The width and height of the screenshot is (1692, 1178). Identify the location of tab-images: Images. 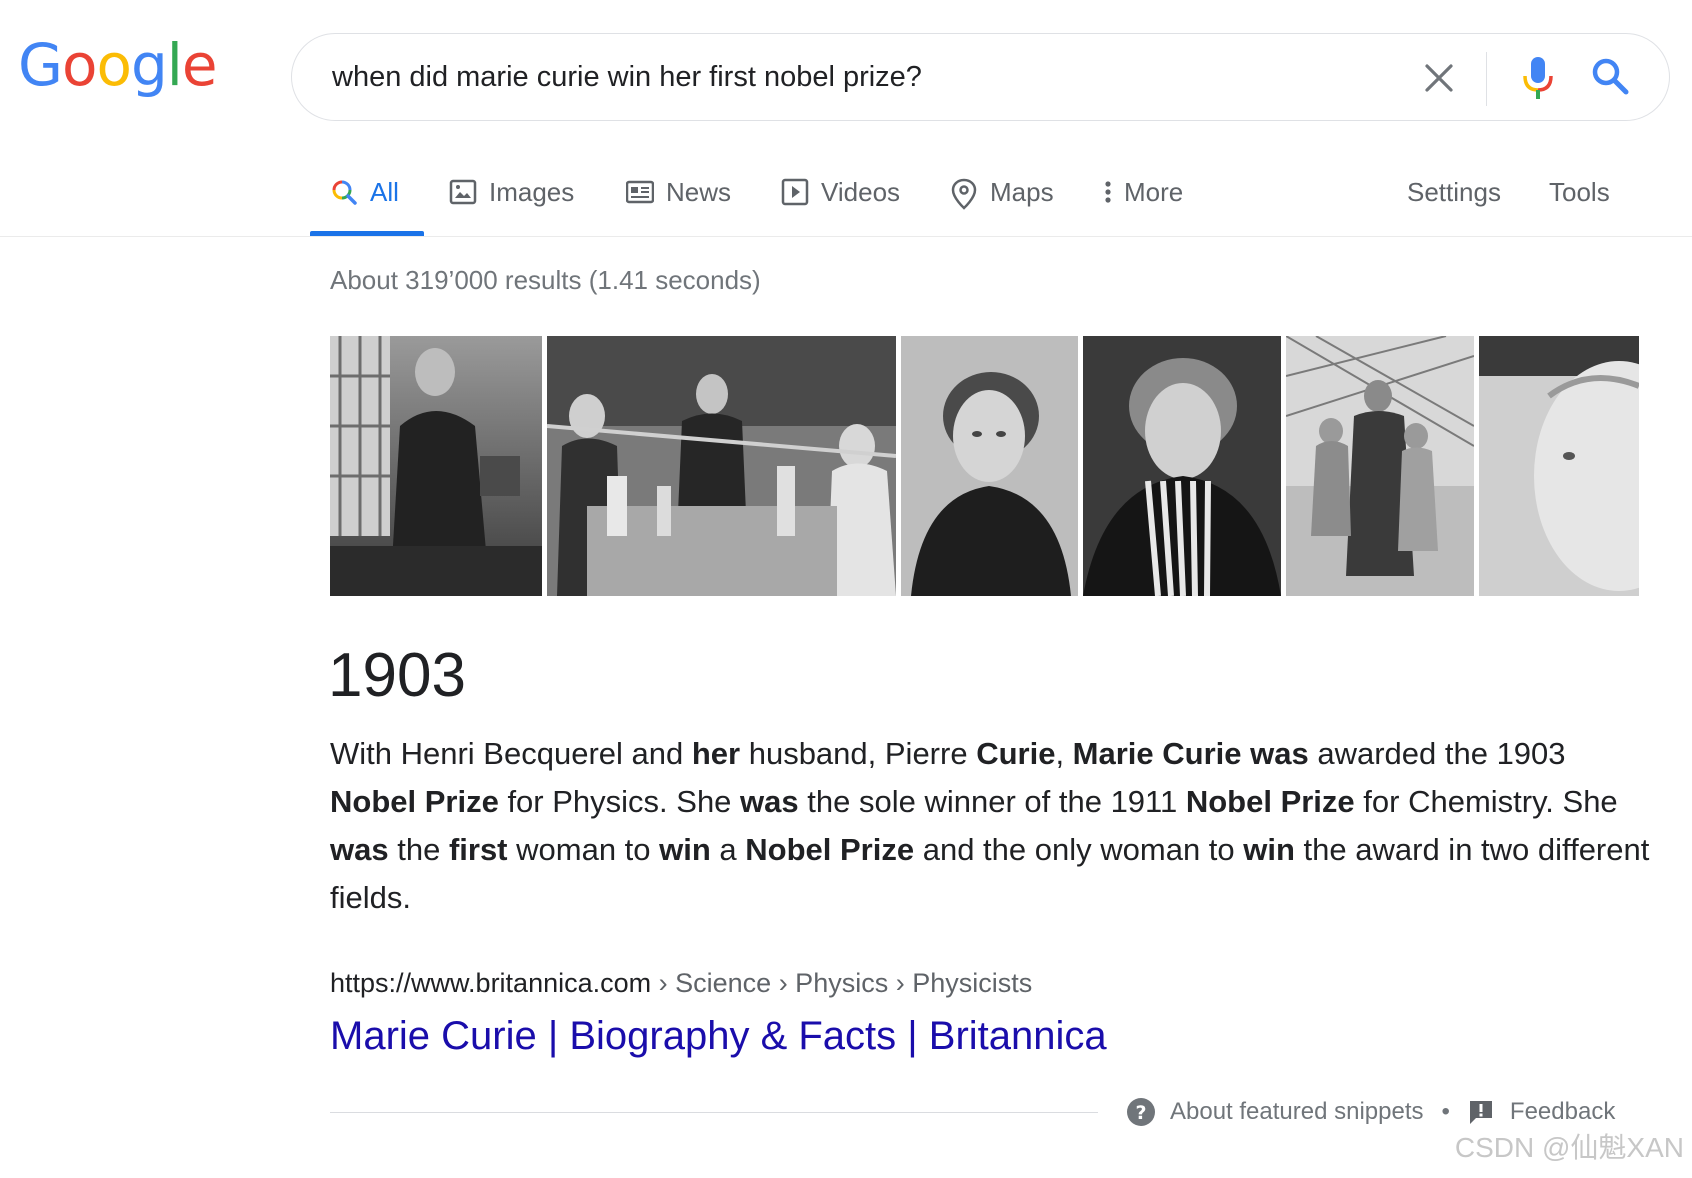
(511, 192).